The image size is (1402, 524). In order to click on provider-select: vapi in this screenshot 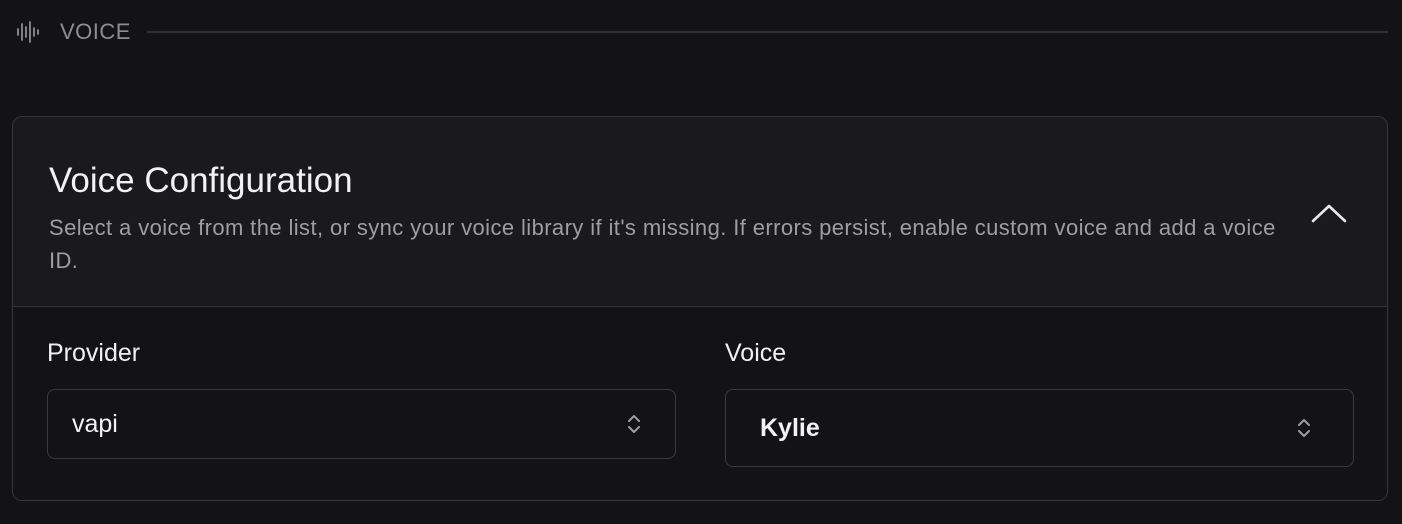, I will do `click(361, 424)`.